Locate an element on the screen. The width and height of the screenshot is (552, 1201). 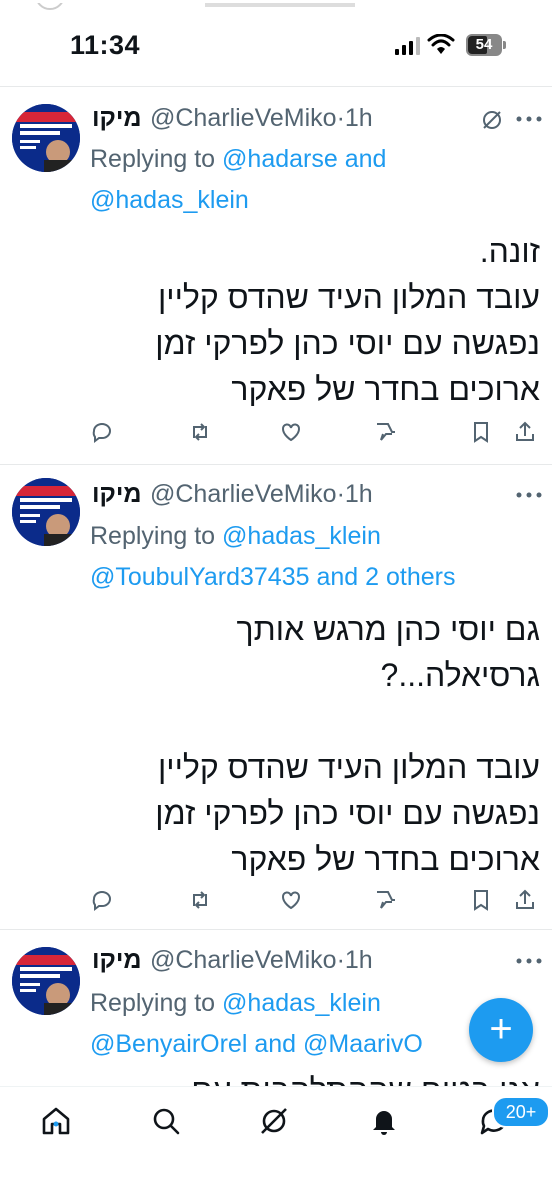
mention-link: @hadarse is located at coordinates (280, 159).